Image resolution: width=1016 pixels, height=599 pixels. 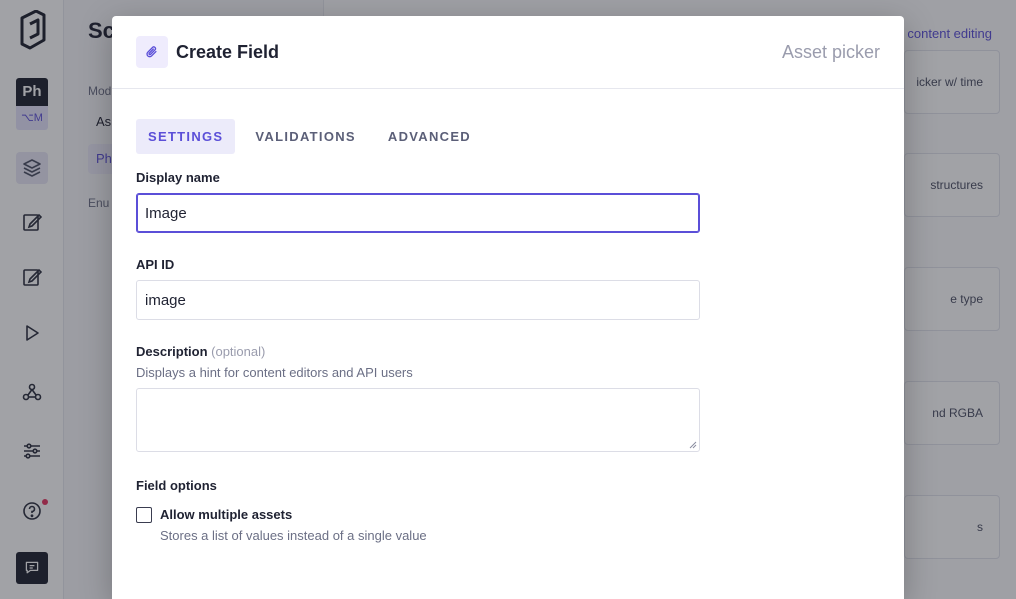 What do you see at coordinates (508, 136) in the screenshot?
I see `tab-bar: SETTINGS VALIDATIONS ADVANCED` at bounding box center [508, 136].